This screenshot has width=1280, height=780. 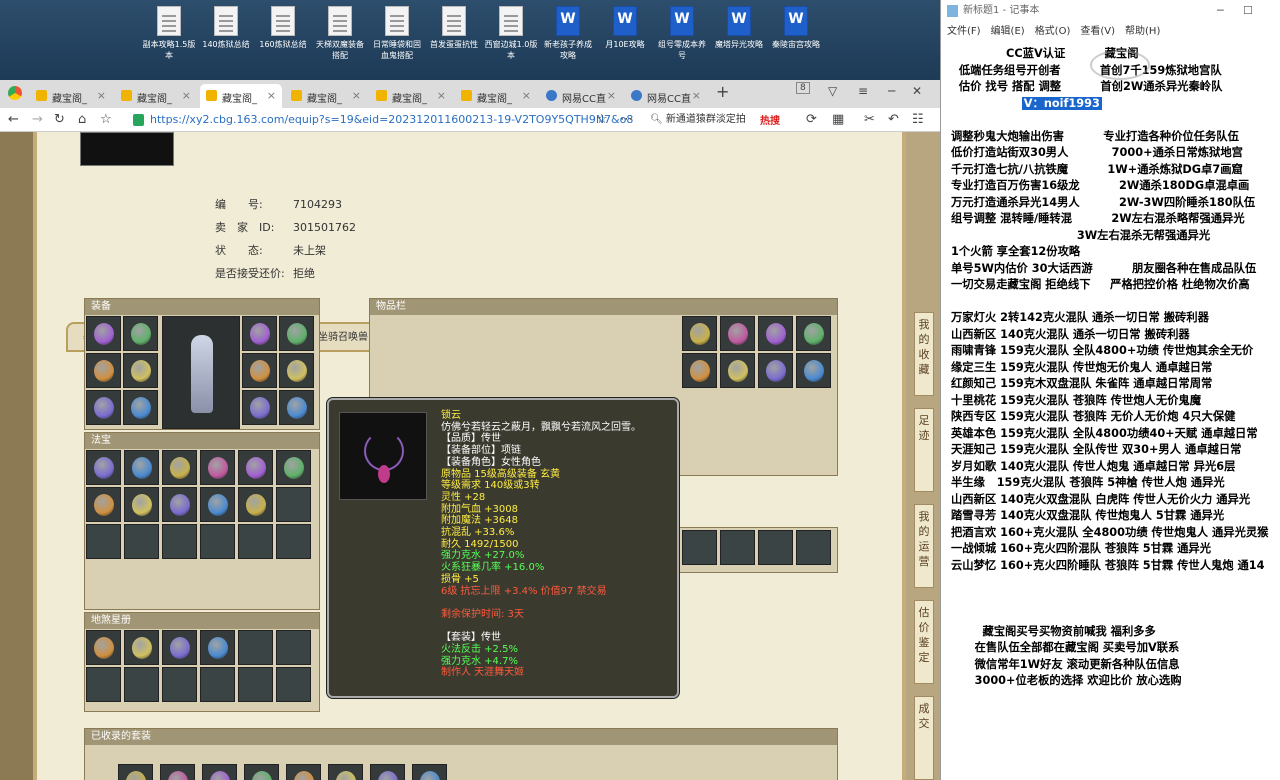 What do you see at coordinates (811, 119) in the screenshot?
I see `sync-icon: ⟳` at bounding box center [811, 119].